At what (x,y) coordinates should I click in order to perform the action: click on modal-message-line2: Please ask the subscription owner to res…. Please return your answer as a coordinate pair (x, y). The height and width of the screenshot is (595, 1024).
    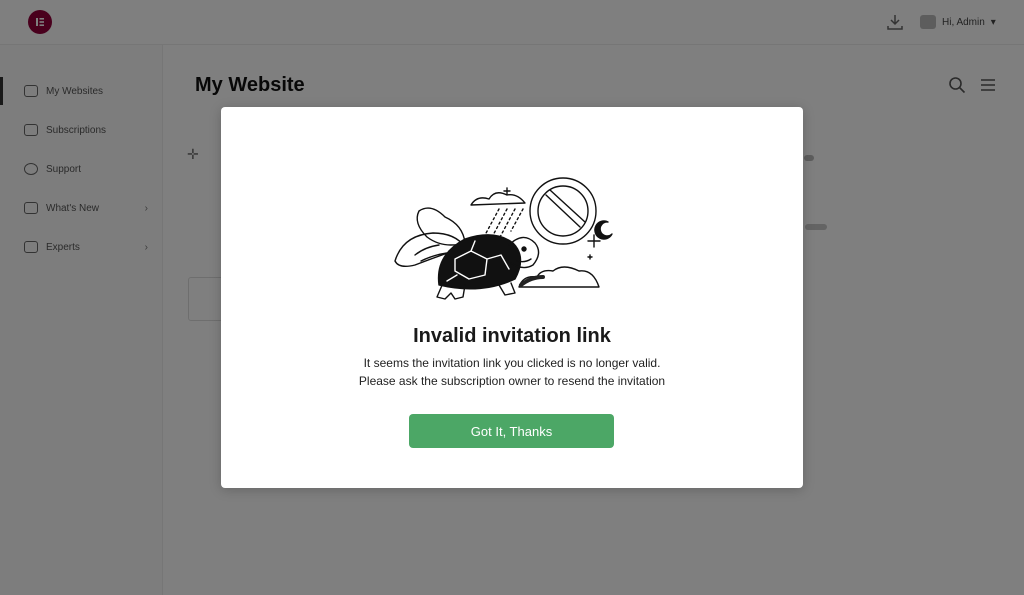
    Looking at the image, I should click on (512, 381).